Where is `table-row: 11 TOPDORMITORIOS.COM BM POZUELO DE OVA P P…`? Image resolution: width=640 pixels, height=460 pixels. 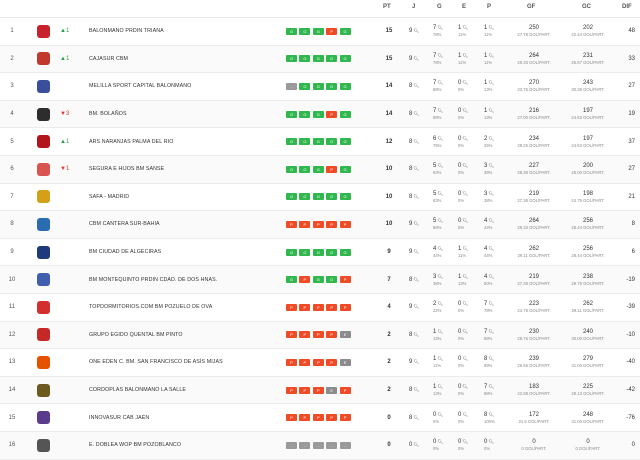
table-row: 11 TOPDORMITORIOS.COM BM POZUELO DE OVA P P… is located at coordinates (320, 308).